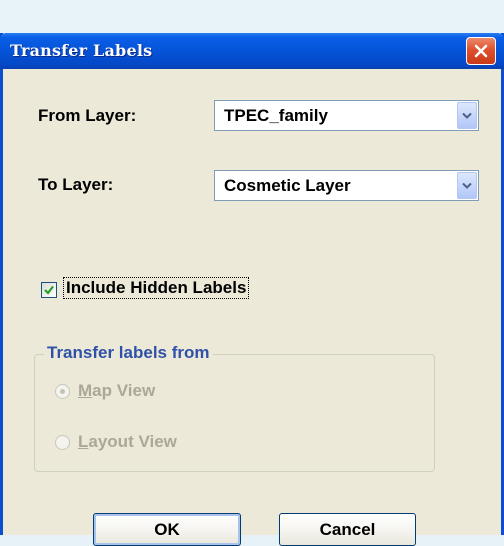 This screenshot has width=504, height=546. What do you see at coordinates (287, 185) in the screenshot?
I see `to-layer-value: Cosmetic Layer` at bounding box center [287, 185].